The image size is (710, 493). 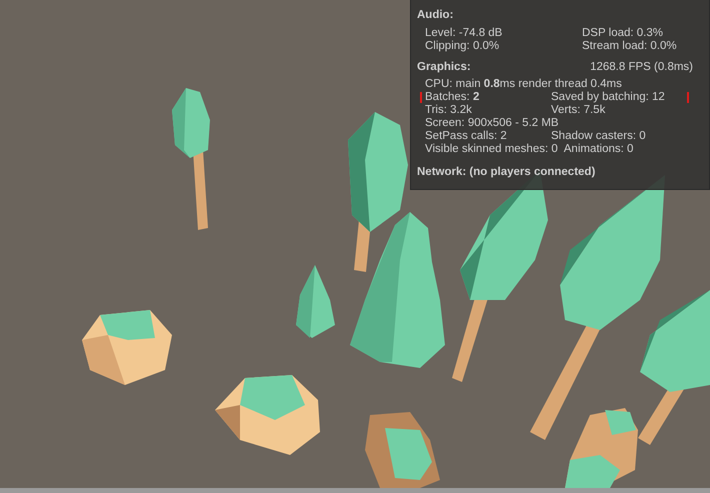 I want to click on stat-text: Screen: 900x506 - 5.2 MB, so click(x=492, y=123).